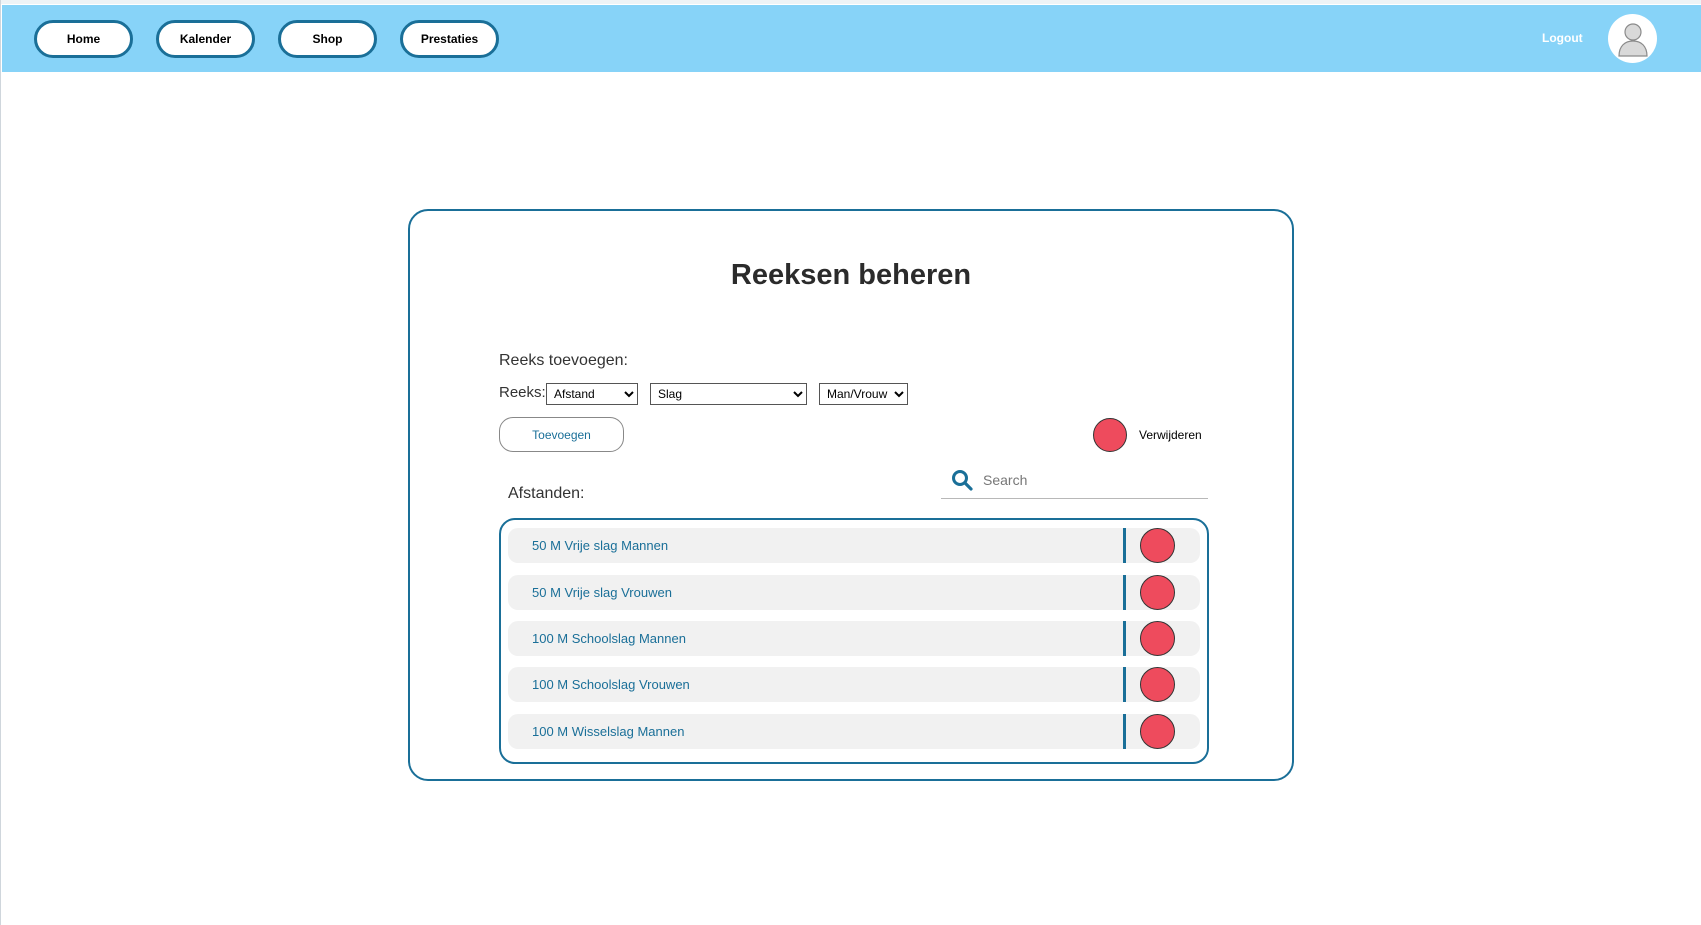 This screenshot has width=1701, height=925. Describe the element at coordinates (854, 545) in the screenshot. I see `list-item: 50 M Vrije slag Mannen` at that location.